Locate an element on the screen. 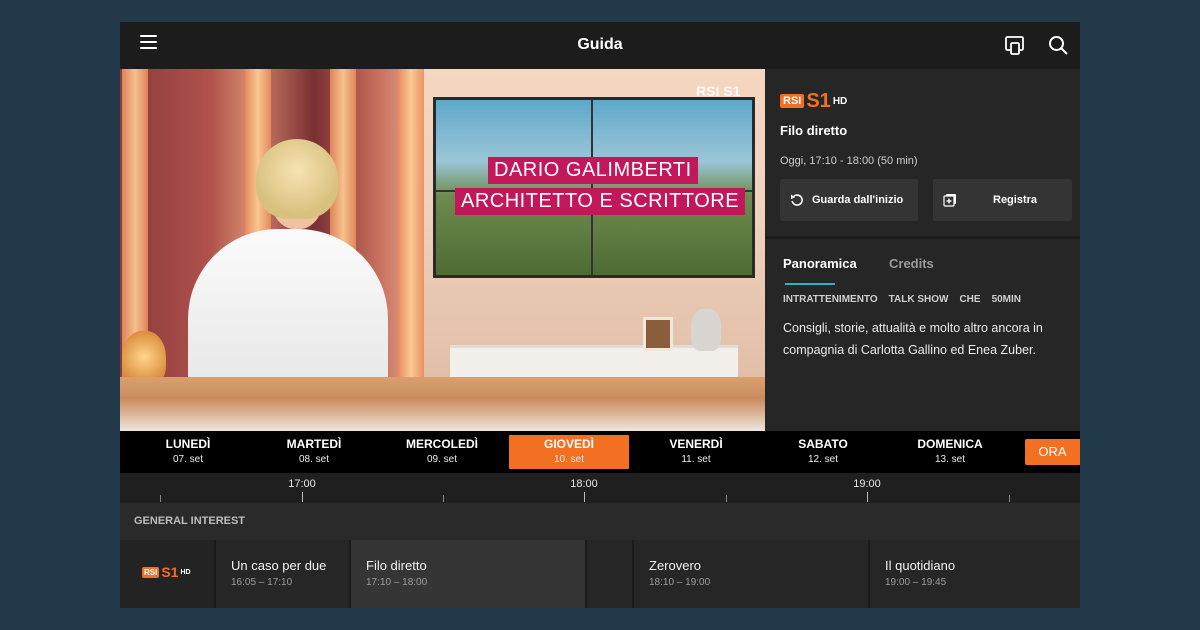 The height and width of the screenshot is (630, 1200). caption-name: DARIO GALIMBERTI is located at coordinates (593, 170).